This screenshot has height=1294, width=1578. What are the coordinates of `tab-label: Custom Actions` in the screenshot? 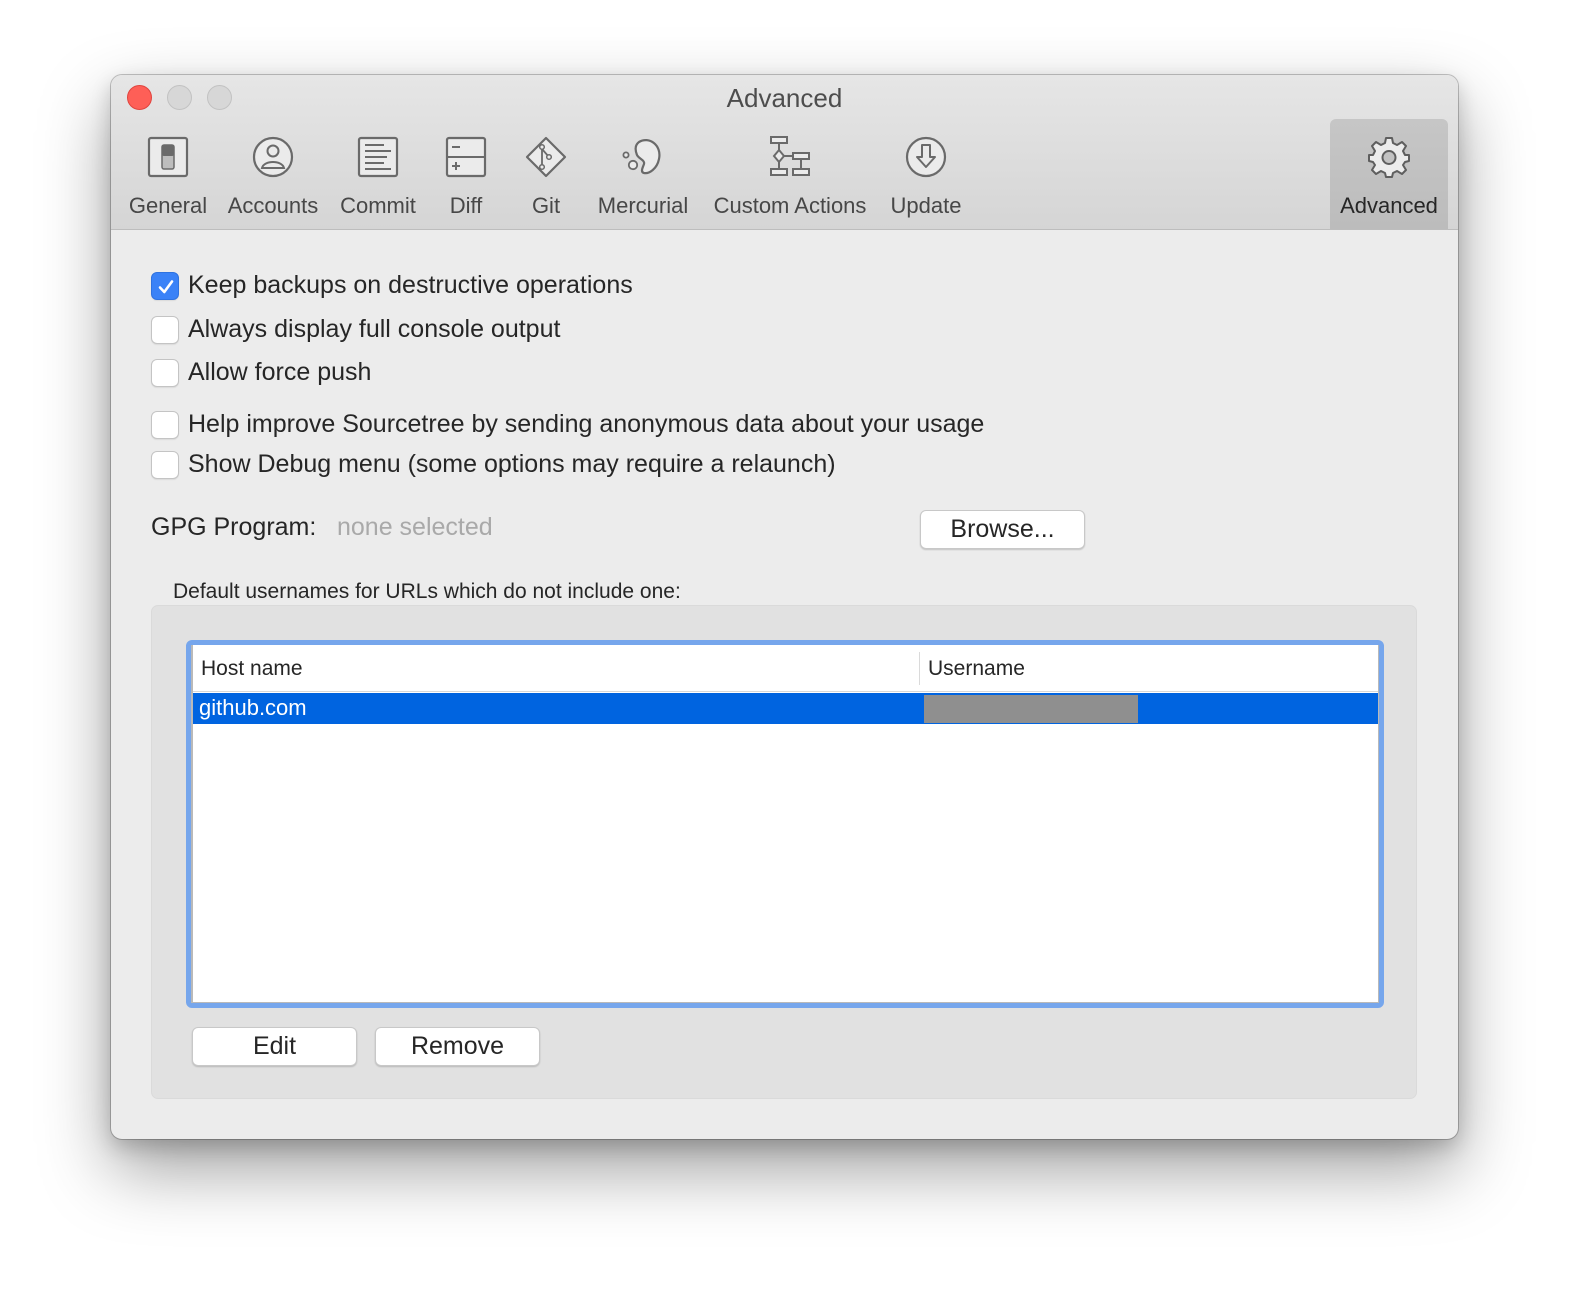 It's located at (790, 205).